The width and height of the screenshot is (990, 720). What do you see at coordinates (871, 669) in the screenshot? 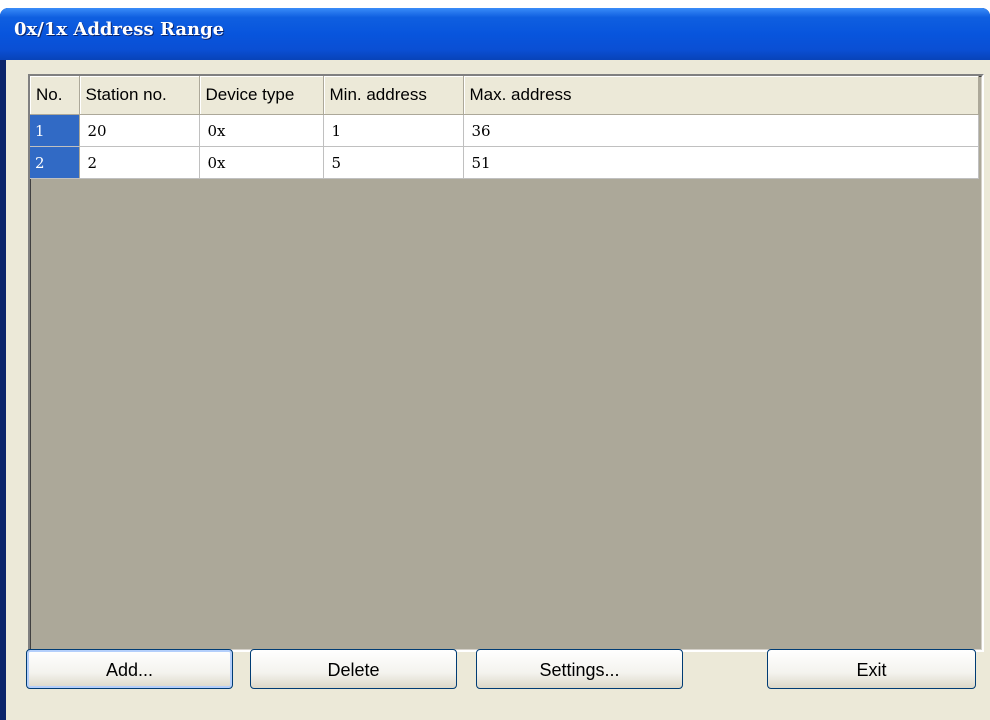
I see `exit-button: Exit` at bounding box center [871, 669].